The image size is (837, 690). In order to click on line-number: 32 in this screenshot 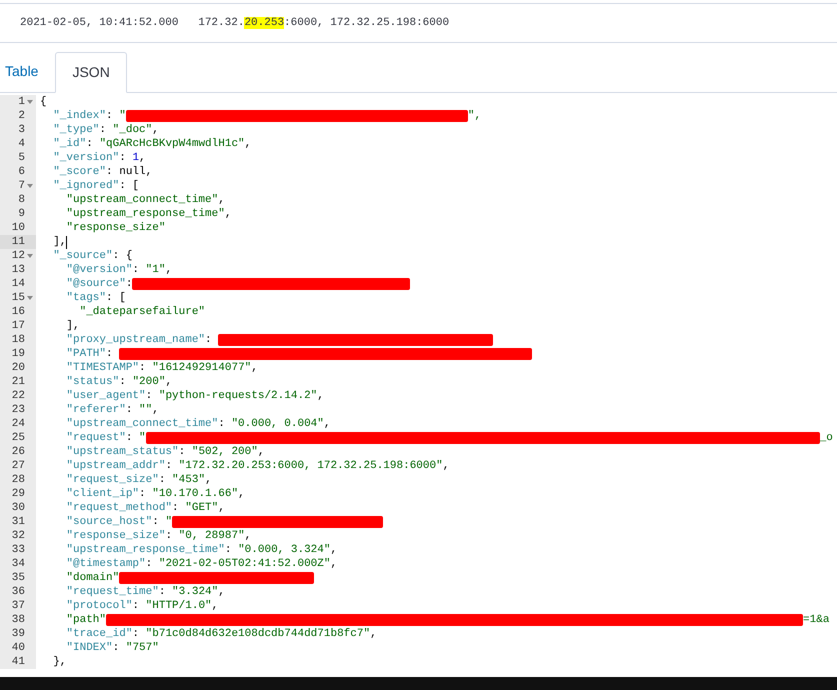, I will do `click(18, 536)`.